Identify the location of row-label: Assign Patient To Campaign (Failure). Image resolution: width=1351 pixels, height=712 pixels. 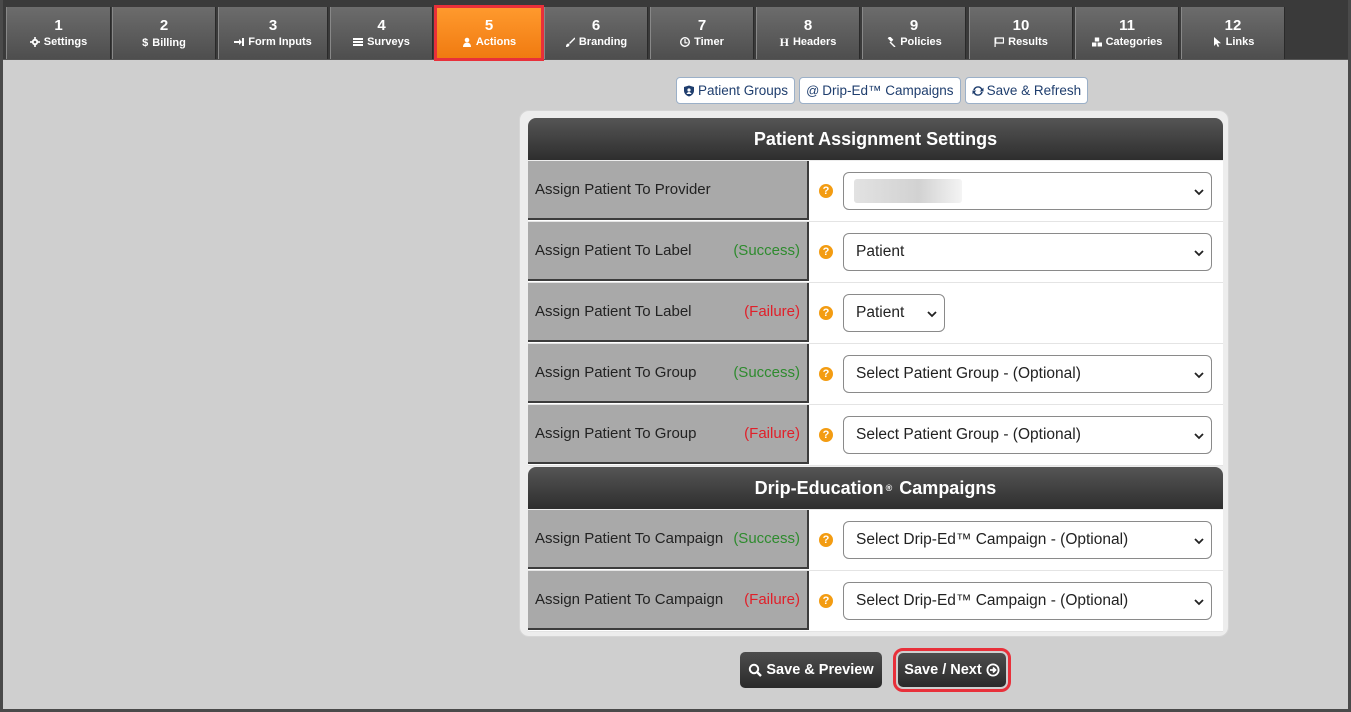
(668, 600).